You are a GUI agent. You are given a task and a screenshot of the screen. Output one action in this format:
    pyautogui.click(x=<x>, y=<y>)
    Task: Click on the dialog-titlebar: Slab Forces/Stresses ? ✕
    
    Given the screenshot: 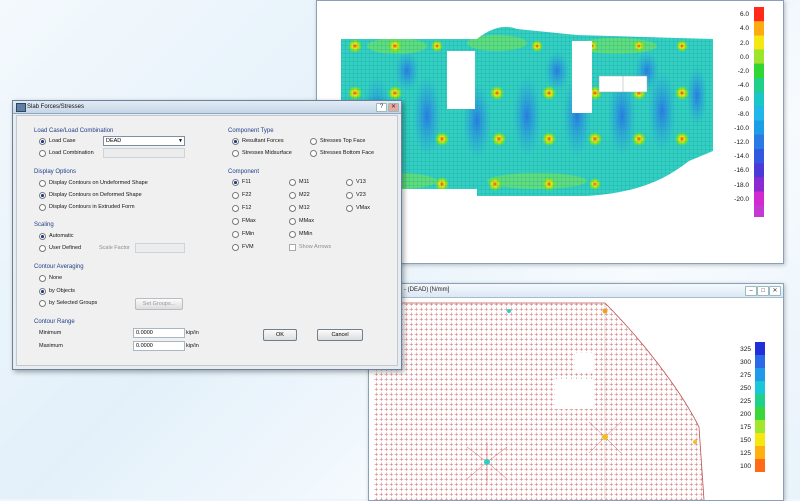 What is the action you would take?
    pyautogui.click(x=207, y=107)
    